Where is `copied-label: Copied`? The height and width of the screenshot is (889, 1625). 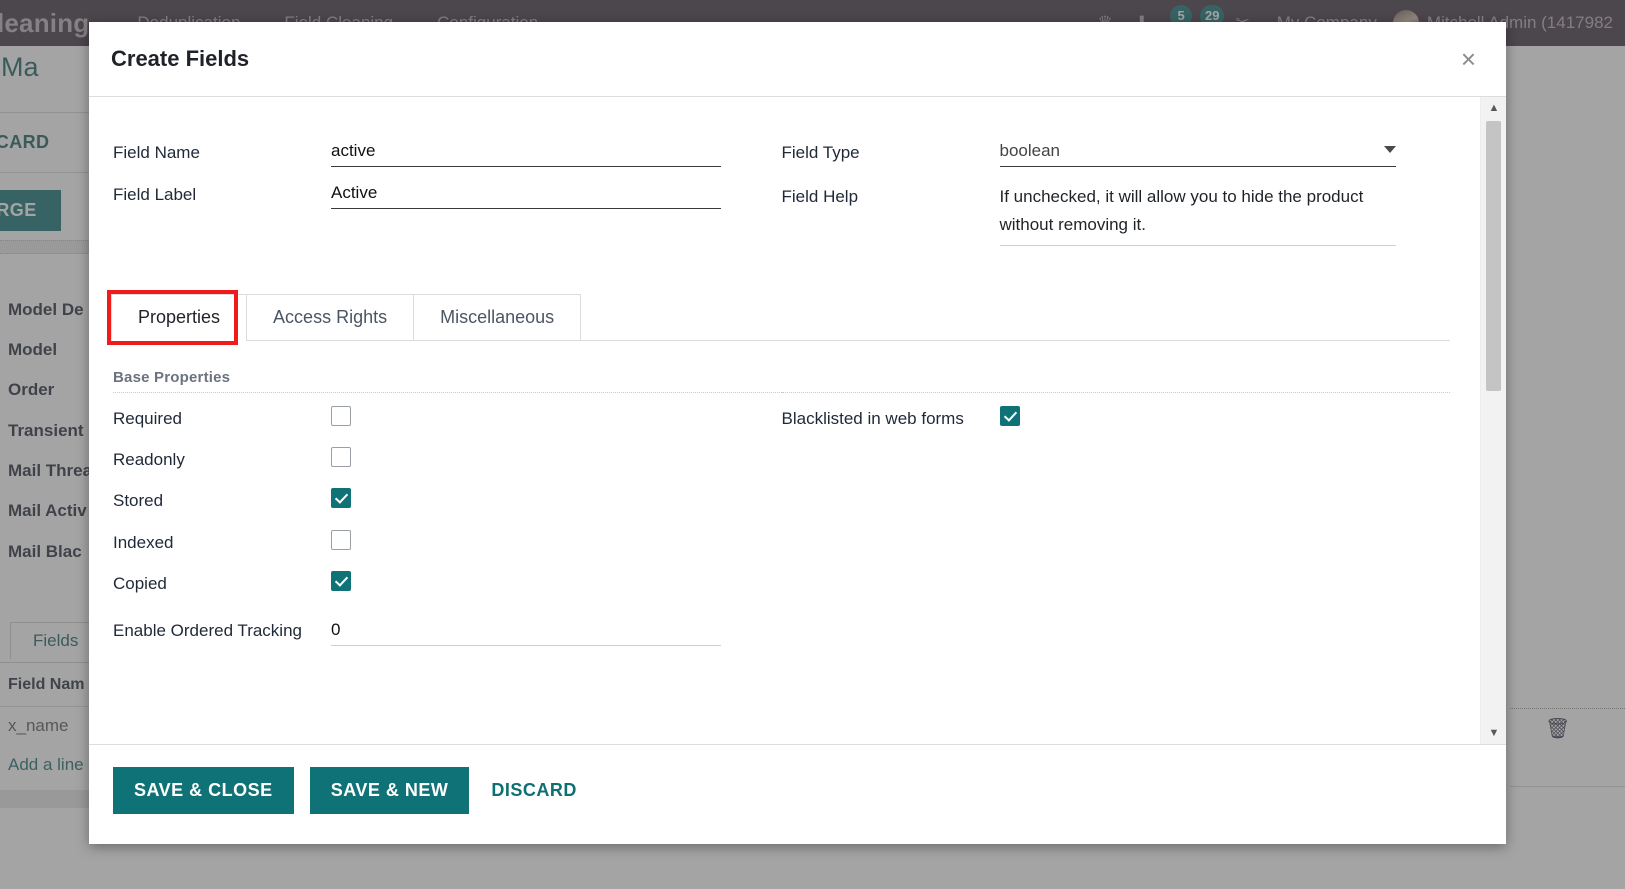
copied-label: Copied is located at coordinates (140, 583).